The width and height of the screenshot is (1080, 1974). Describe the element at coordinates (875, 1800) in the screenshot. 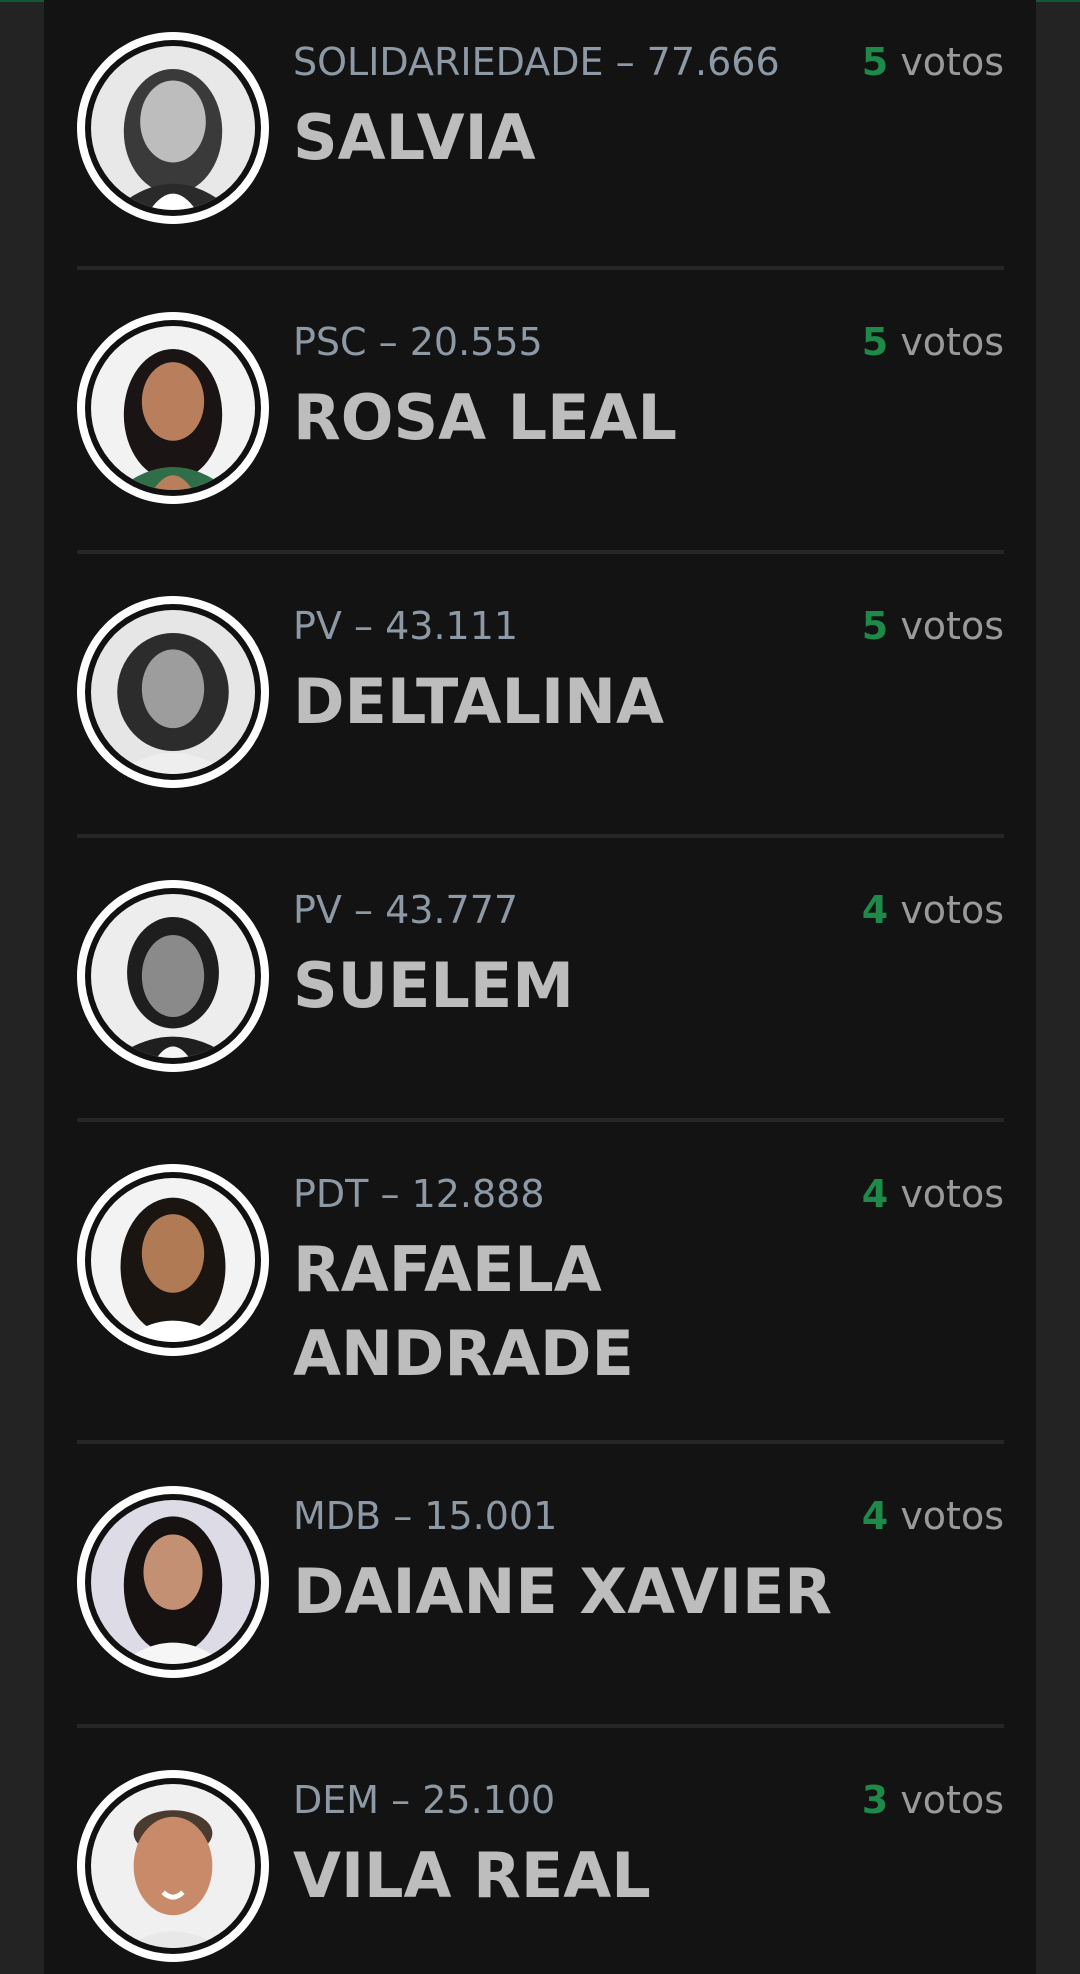

I see `vote-number: 3` at that location.